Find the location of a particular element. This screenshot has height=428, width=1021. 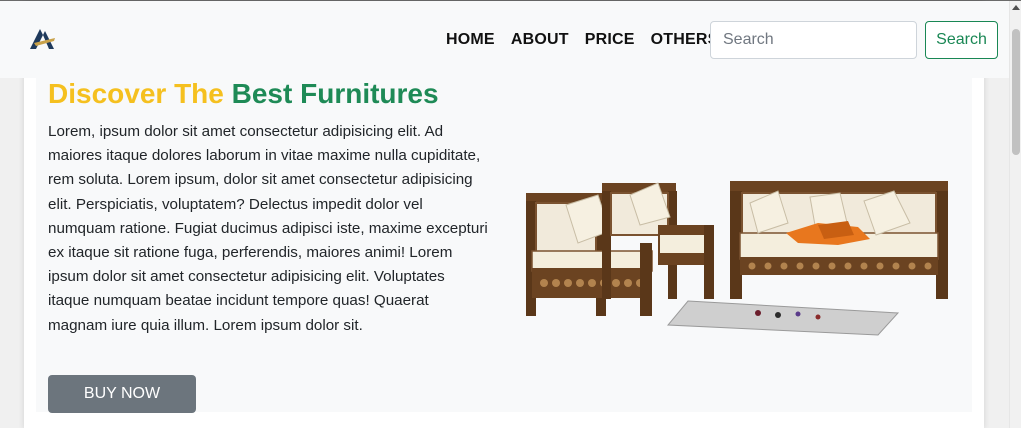

search-input is located at coordinates (813, 40).